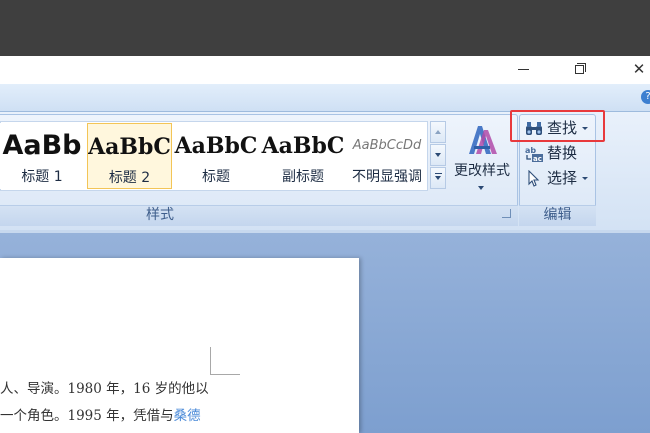  What do you see at coordinates (325, 231) in the screenshot?
I see `workspace-edge` at bounding box center [325, 231].